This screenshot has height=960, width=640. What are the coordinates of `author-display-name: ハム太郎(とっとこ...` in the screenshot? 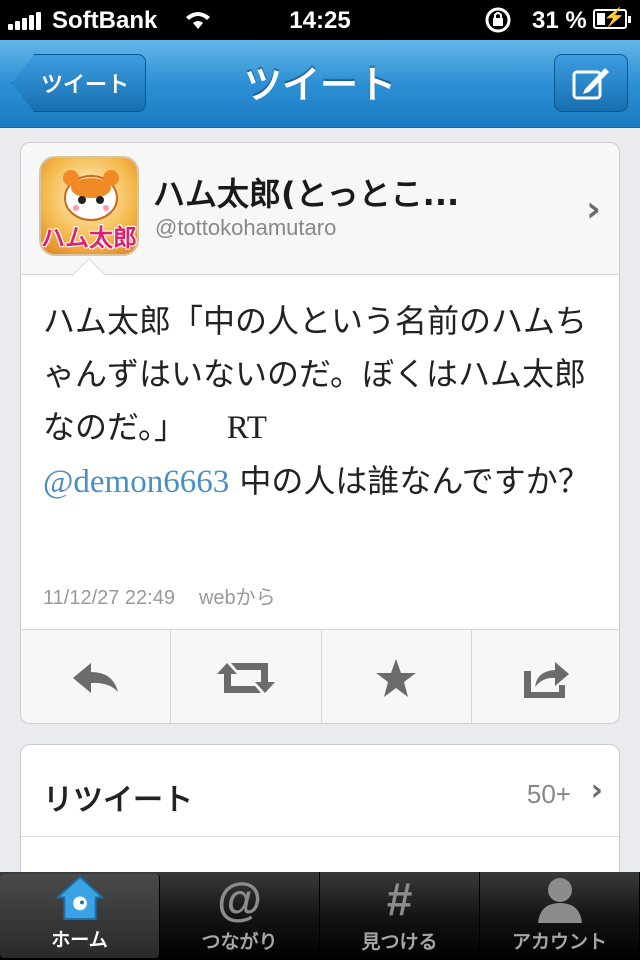 It's located at (306, 194).